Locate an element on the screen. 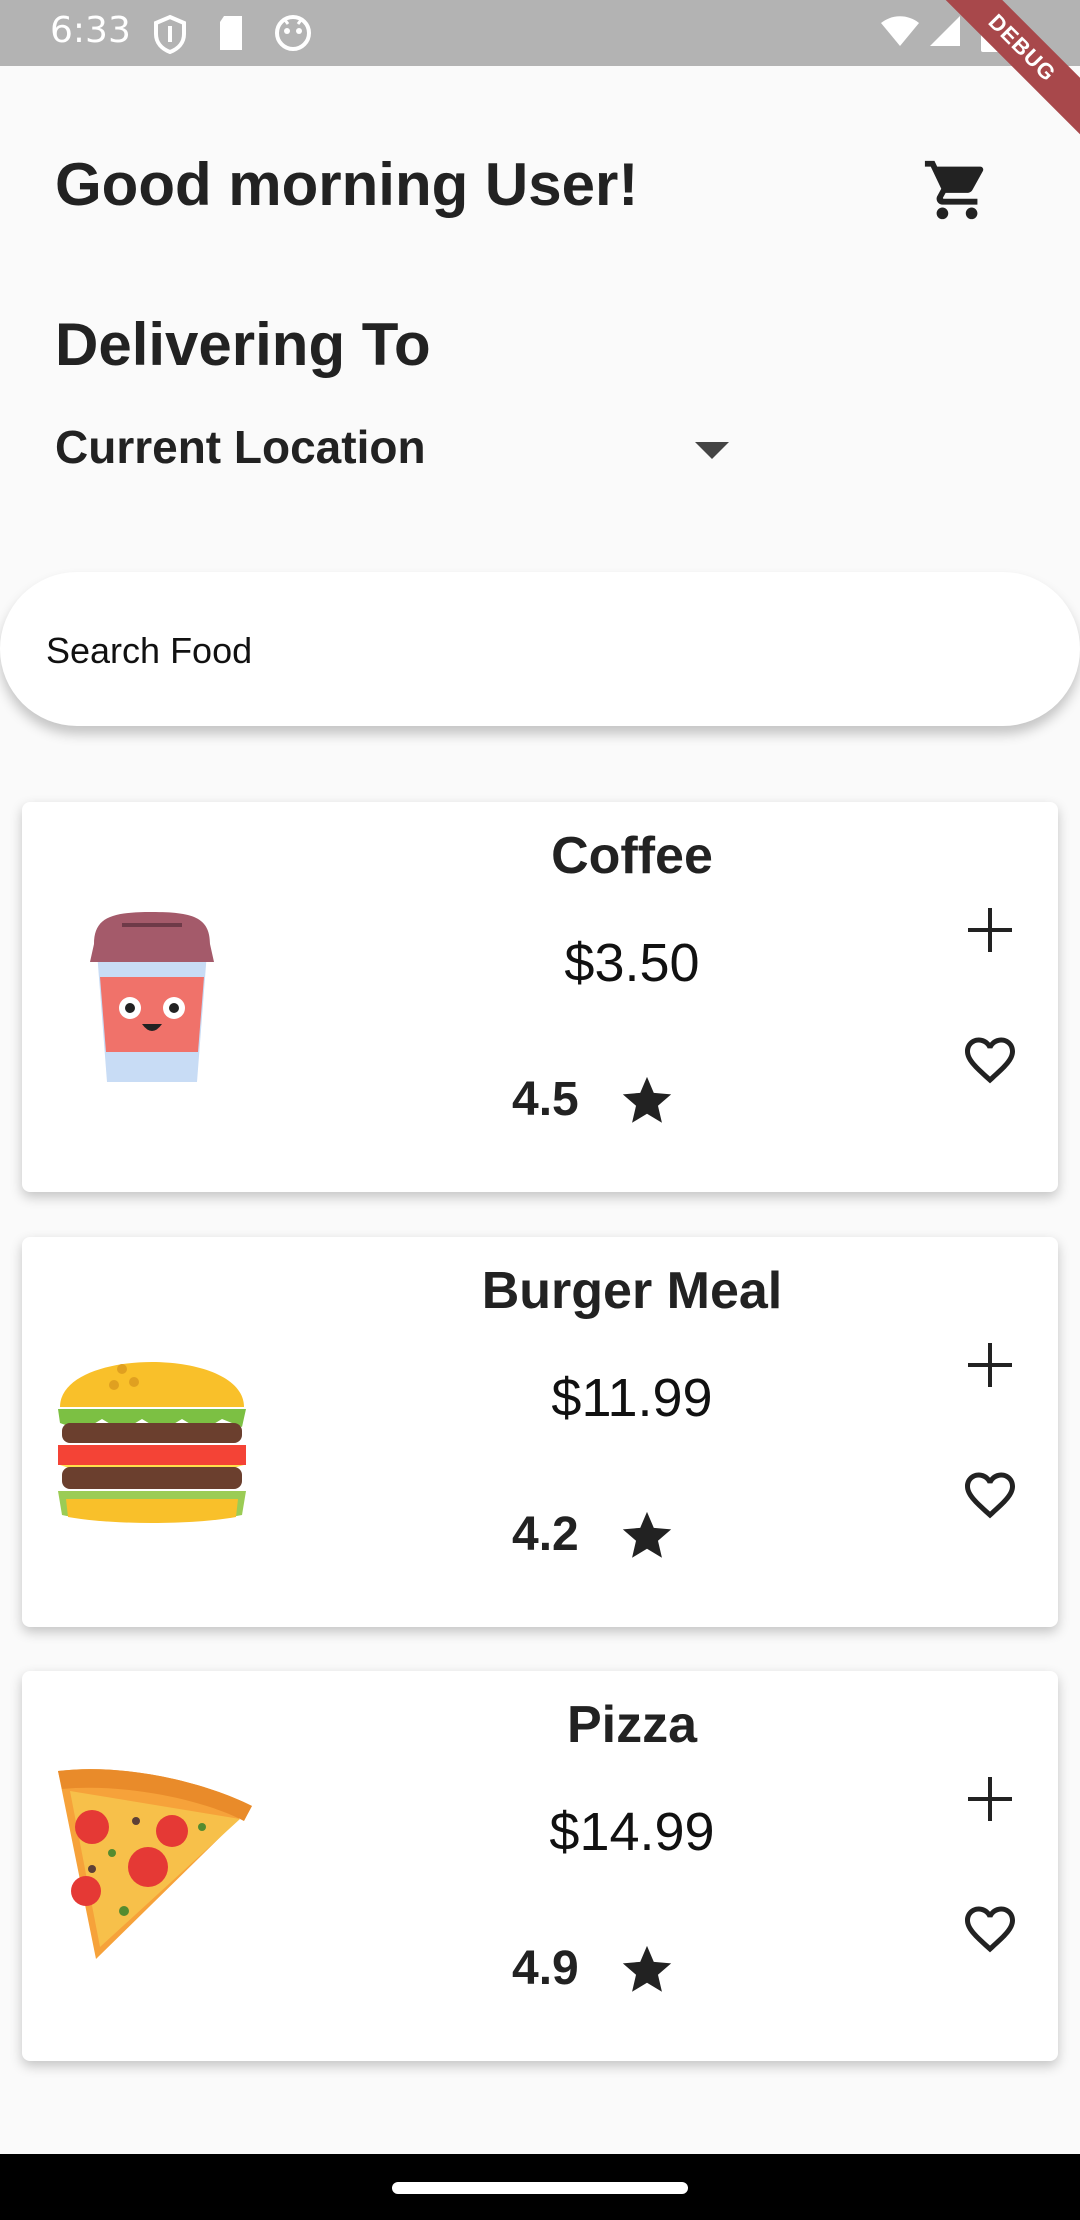 This screenshot has width=1080, height=2220. food-name: Coffee is located at coordinates (632, 856).